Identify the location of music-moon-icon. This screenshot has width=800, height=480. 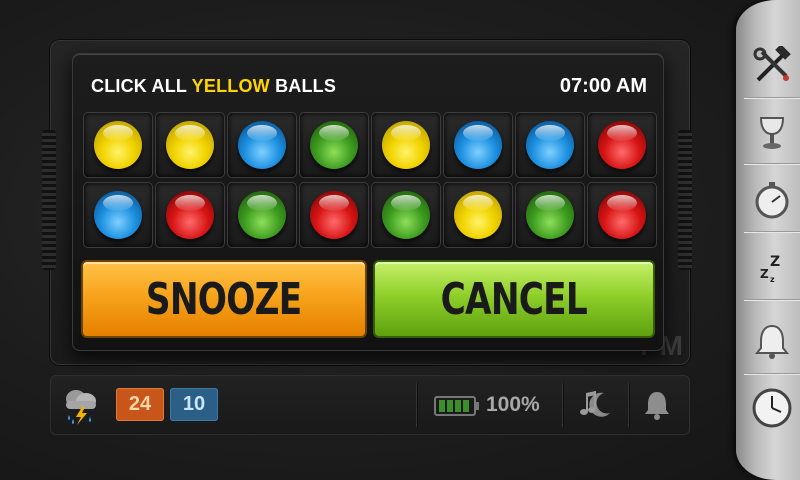
(594, 405).